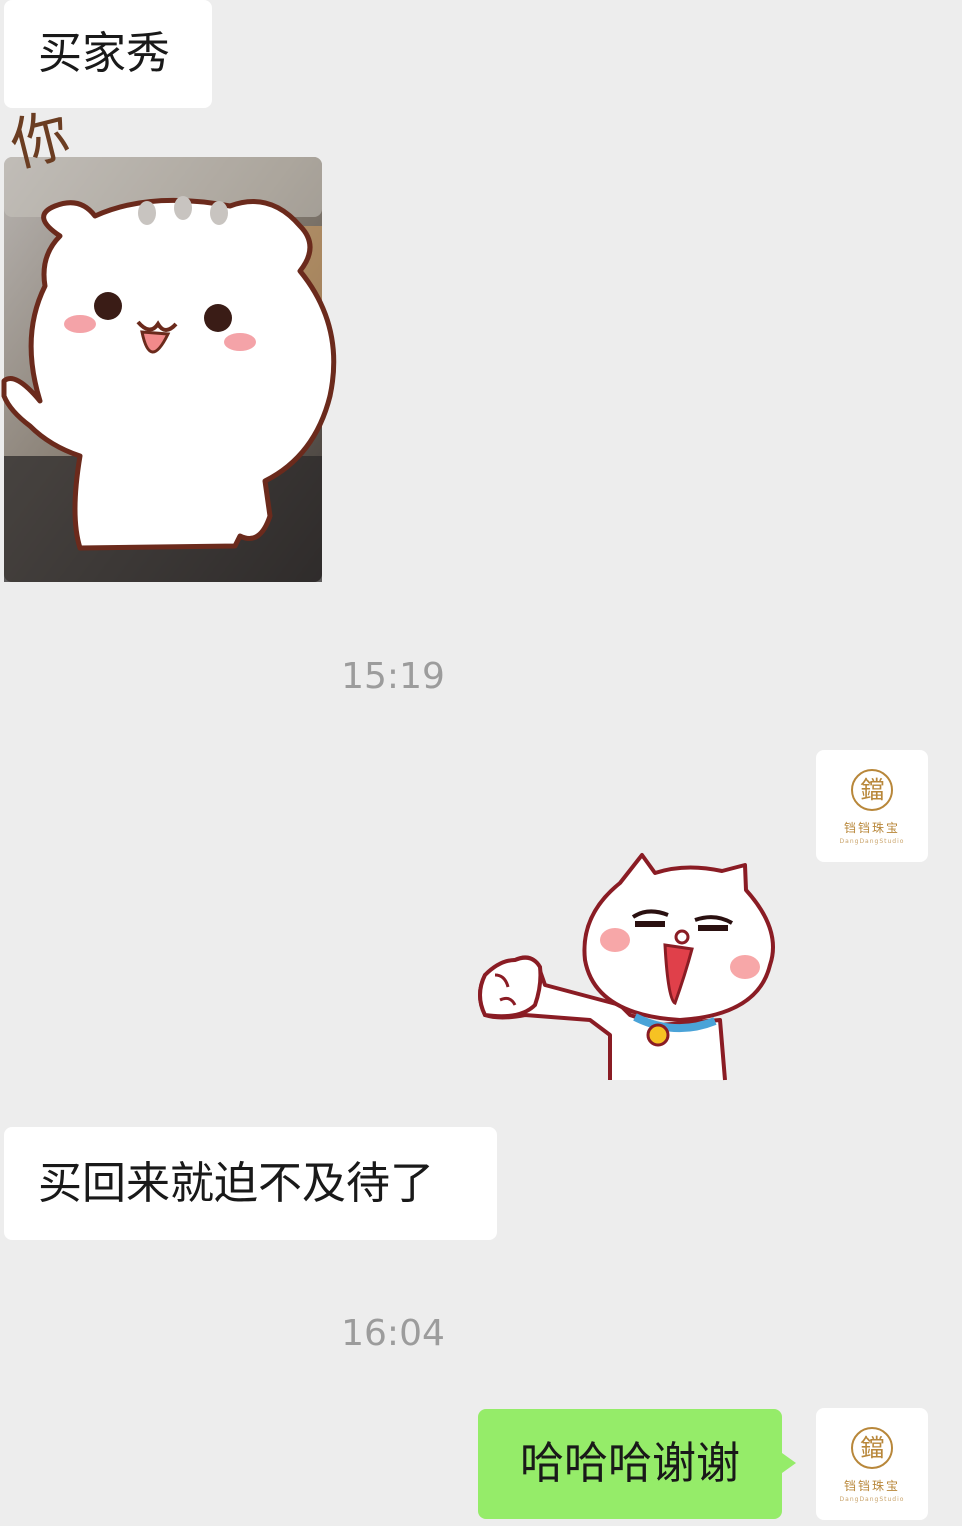 The height and width of the screenshot is (1526, 962). Describe the element at coordinates (626, 967) in the screenshot. I see `pointing-cat-graphic` at that location.